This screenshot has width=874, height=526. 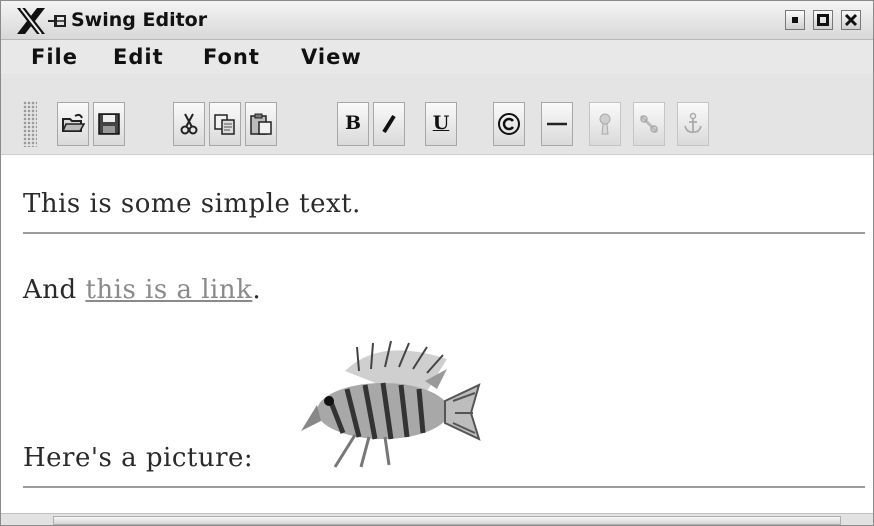 I want to click on horizontal-rule-icon, so click(x=557, y=124).